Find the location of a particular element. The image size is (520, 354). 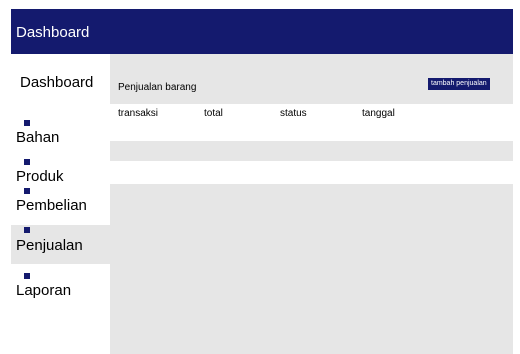

sidebar-item-label: Penjualan is located at coordinates (49, 245).